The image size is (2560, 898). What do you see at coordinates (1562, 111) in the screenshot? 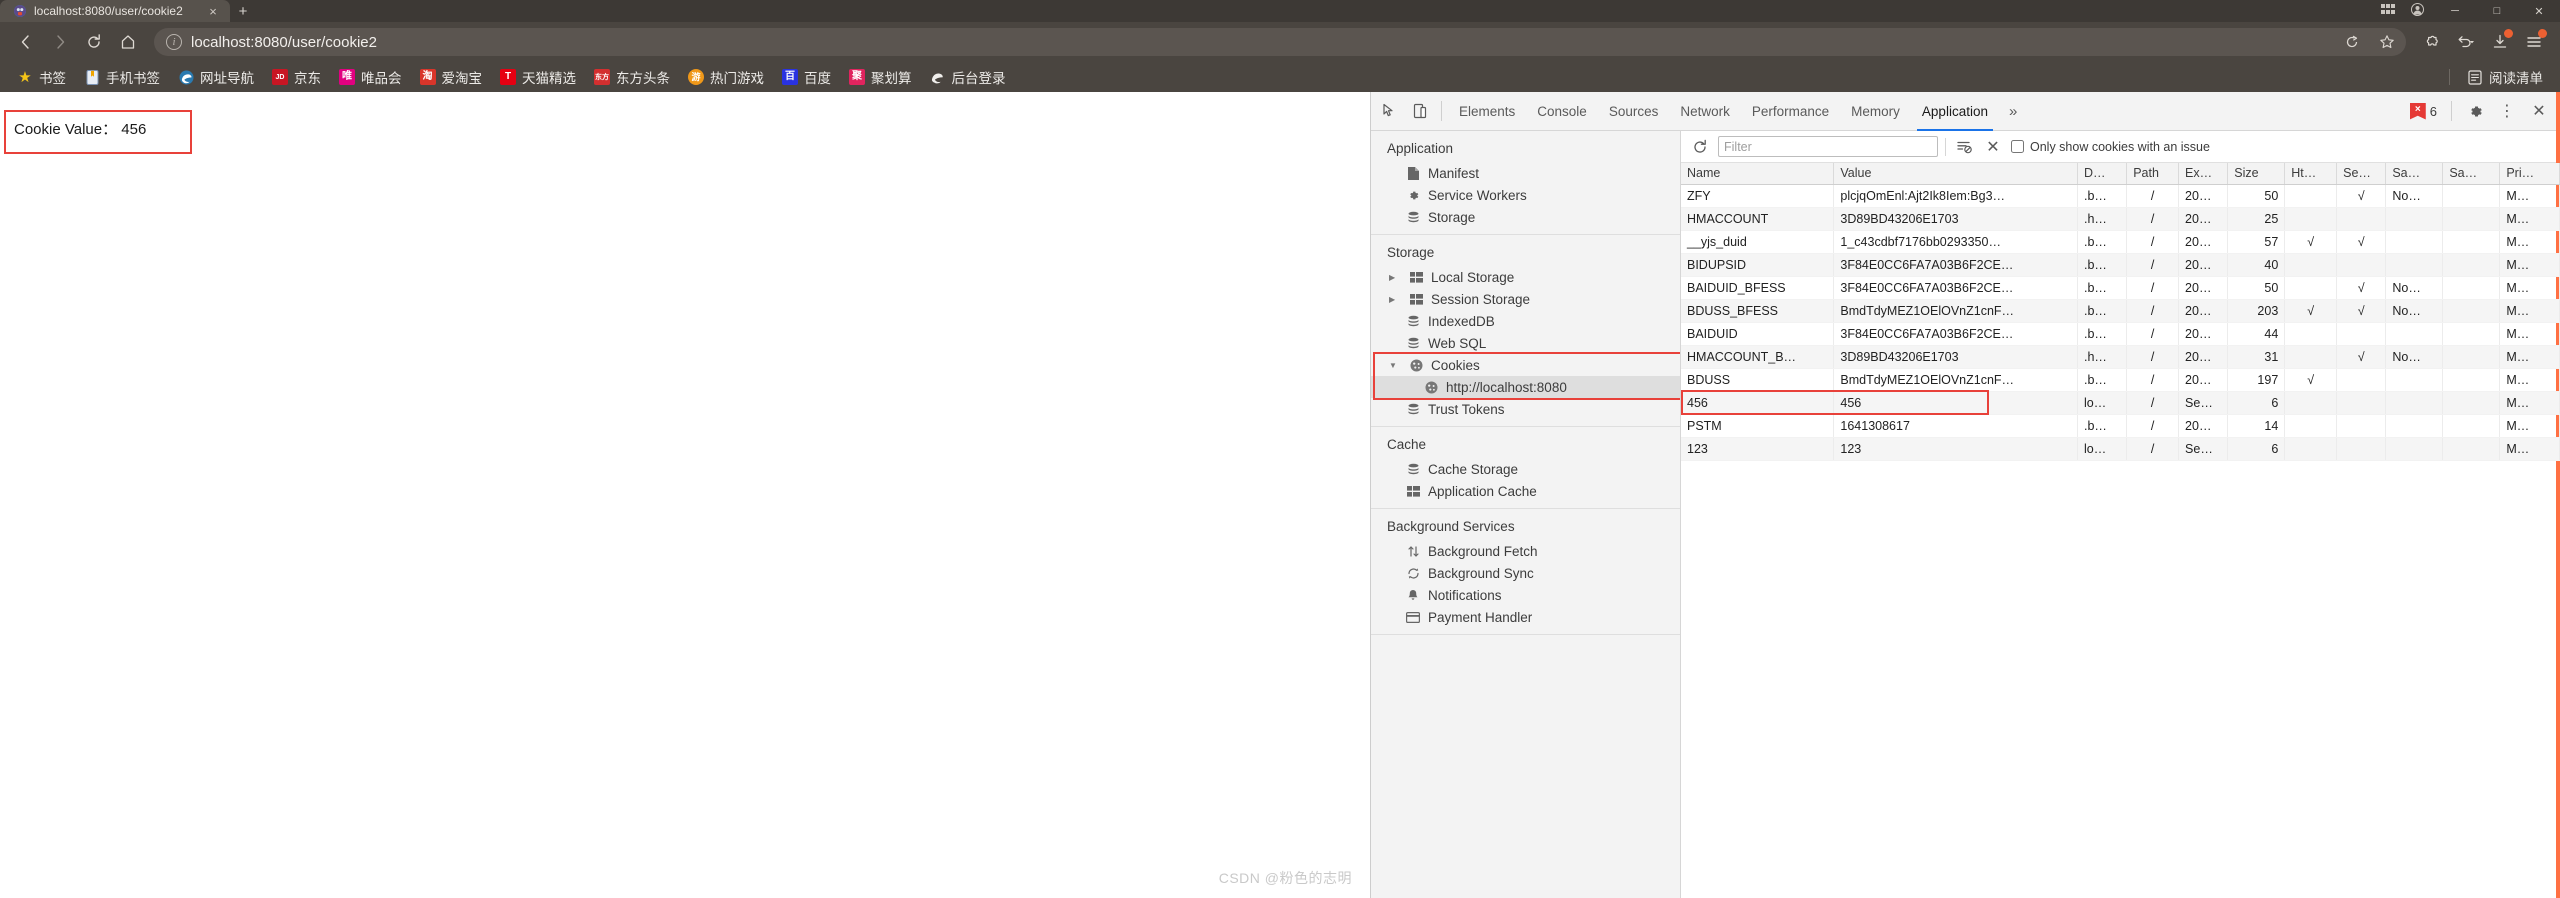
I see `devtools-tab-console: Console` at bounding box center [1562, 111].